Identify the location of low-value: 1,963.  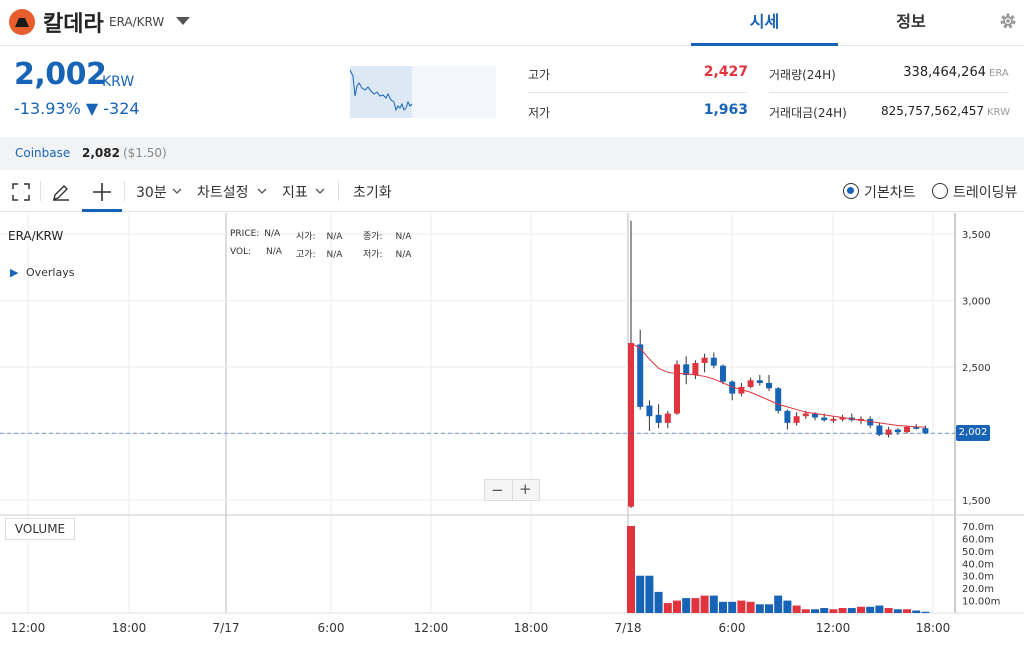
(725, 110).